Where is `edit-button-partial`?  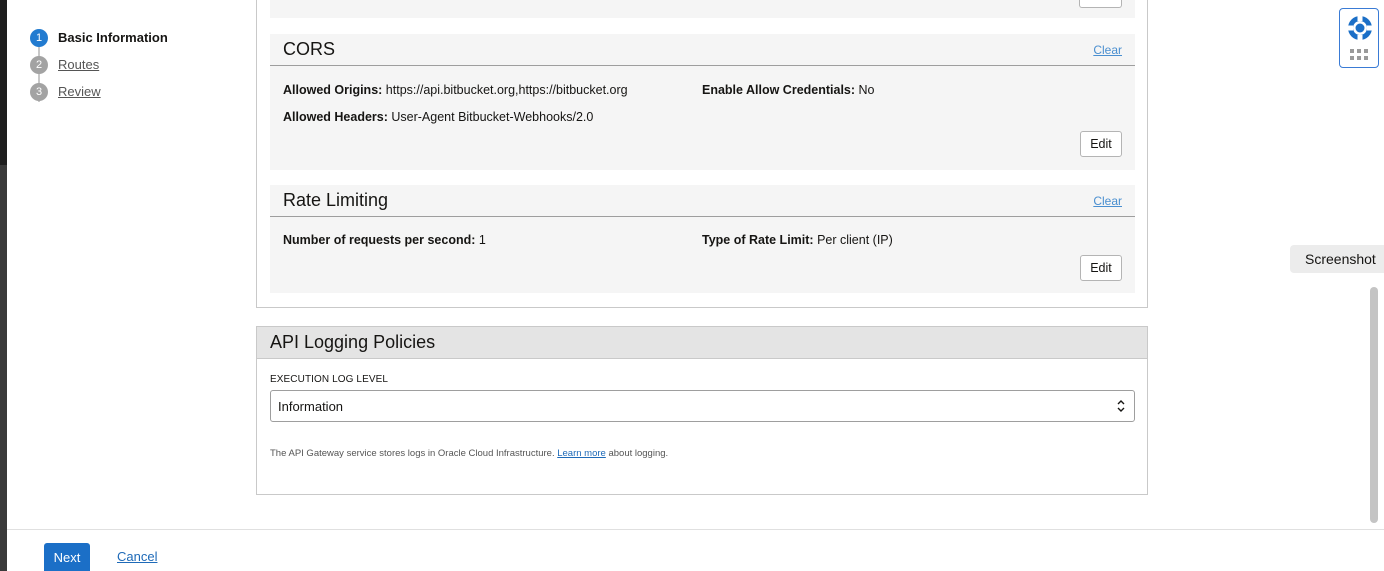 edit-button-partial is located at coordinates (1100, 4).